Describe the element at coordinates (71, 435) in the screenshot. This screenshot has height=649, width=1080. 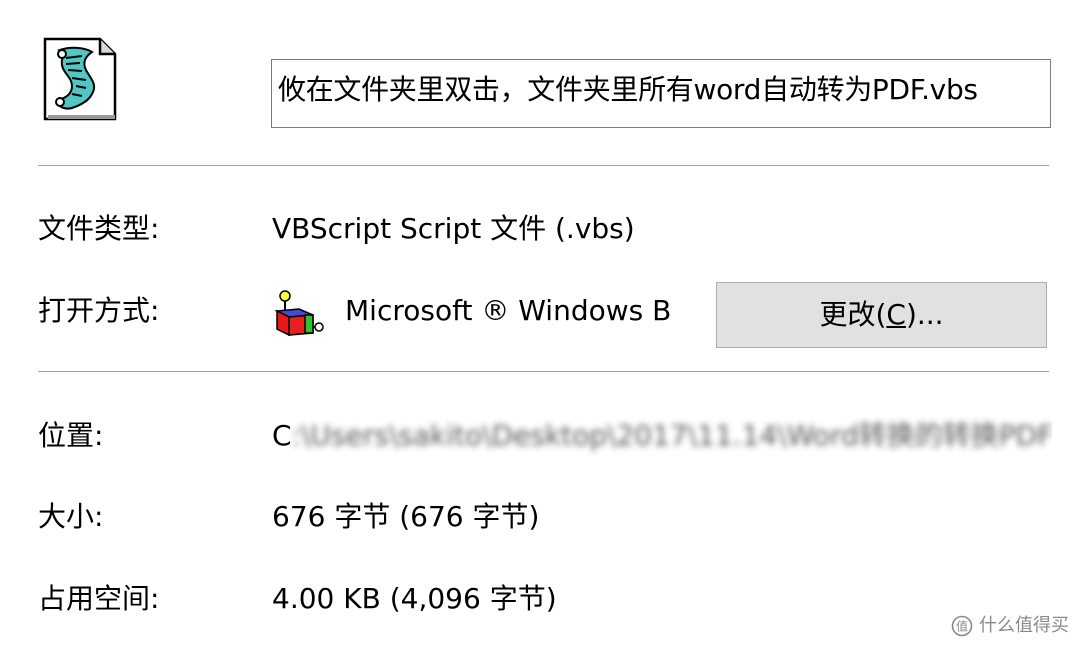
I see `location-label: 位置:` at that location.